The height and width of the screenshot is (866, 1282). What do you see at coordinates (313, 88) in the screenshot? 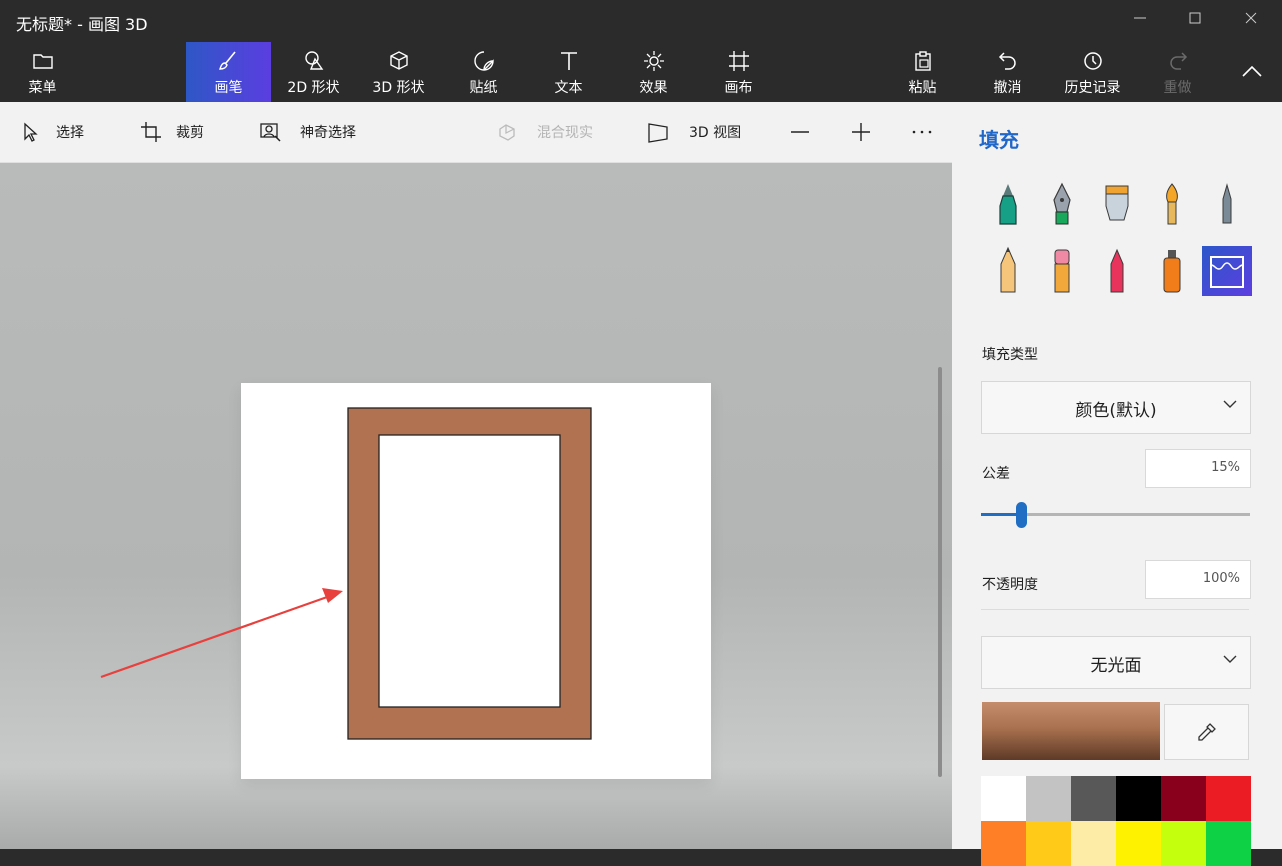
I see `tool-label: 2D 形状` at bounding box center [313, 88].